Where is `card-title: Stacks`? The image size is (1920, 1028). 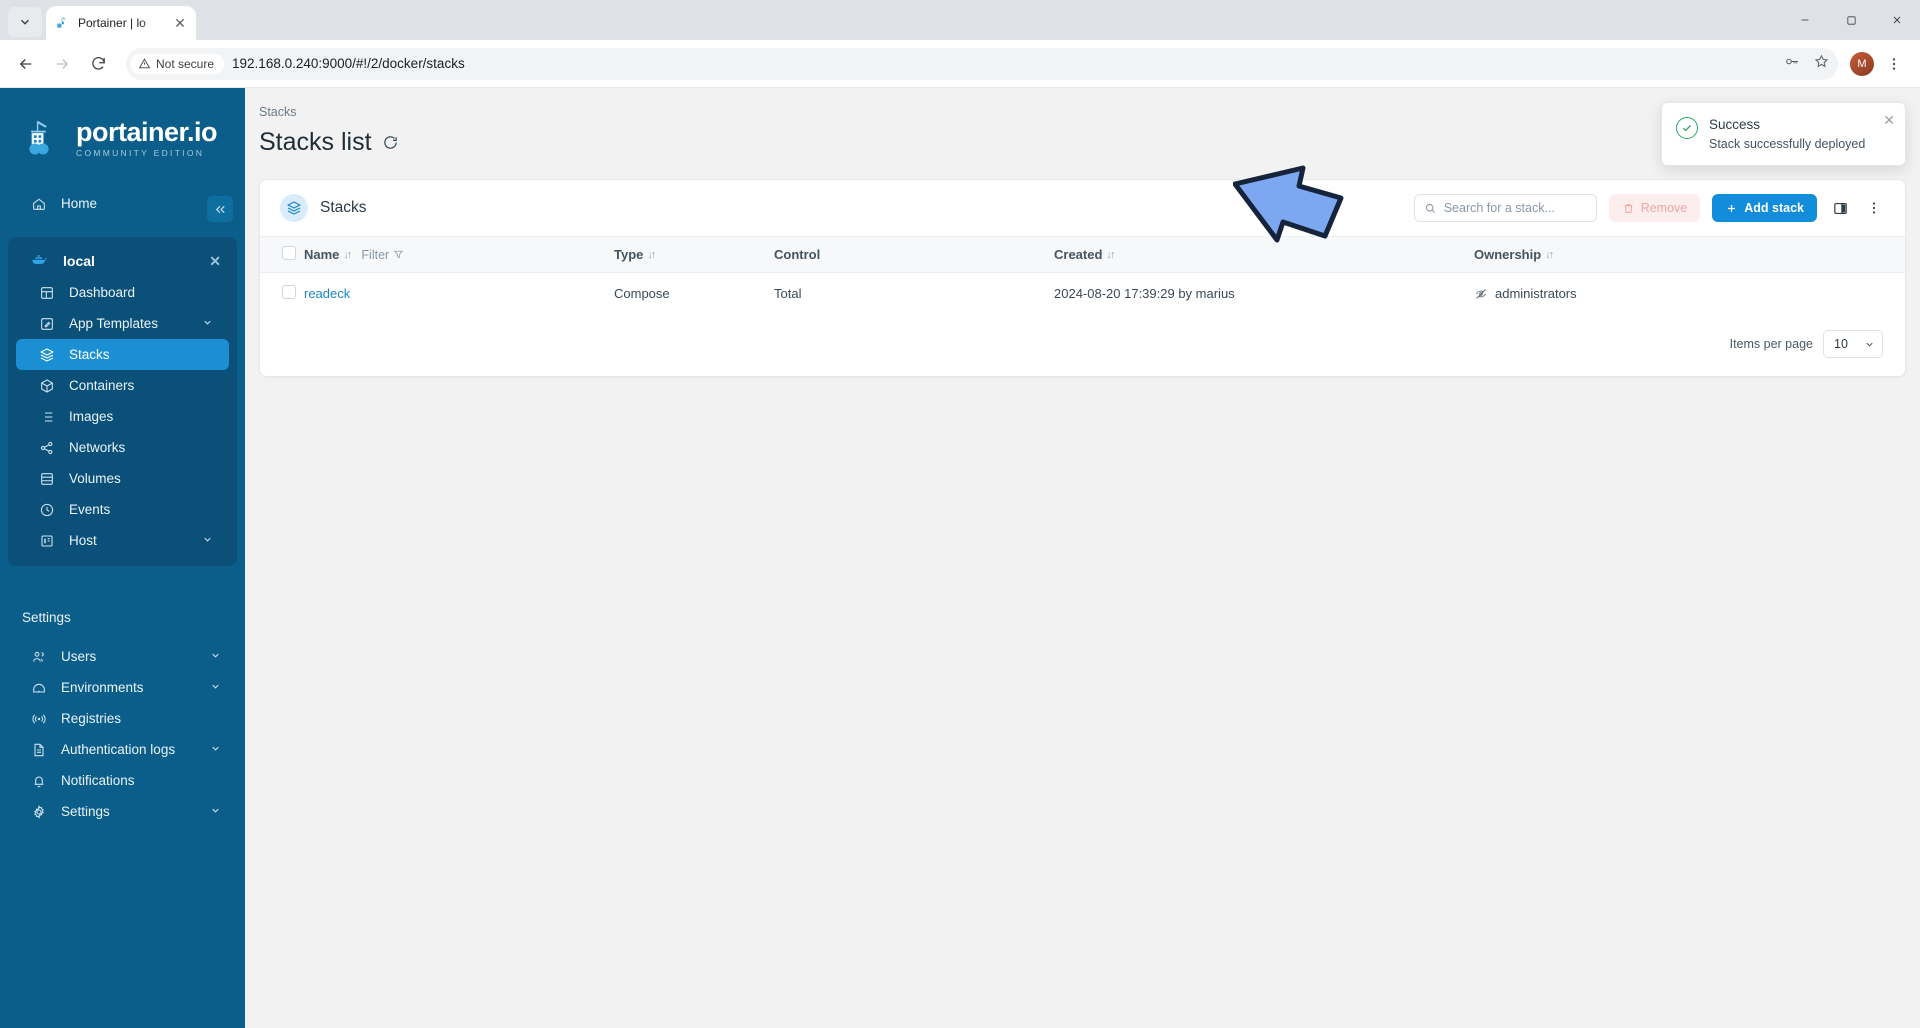 card-title: Stacks is located at coordinates (343, 207).